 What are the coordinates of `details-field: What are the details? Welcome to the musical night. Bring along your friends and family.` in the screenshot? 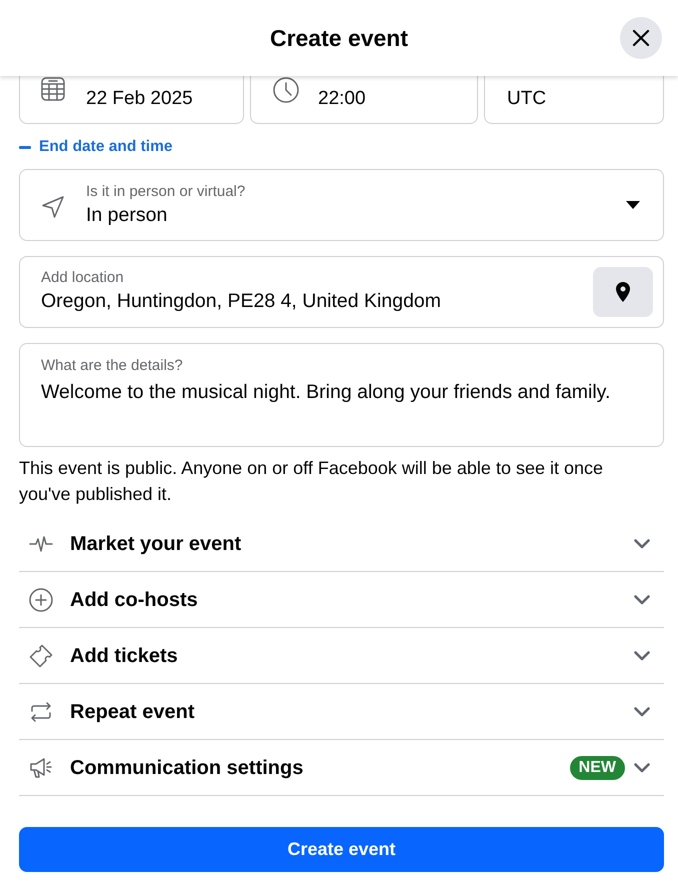 It's located at (341, 395).